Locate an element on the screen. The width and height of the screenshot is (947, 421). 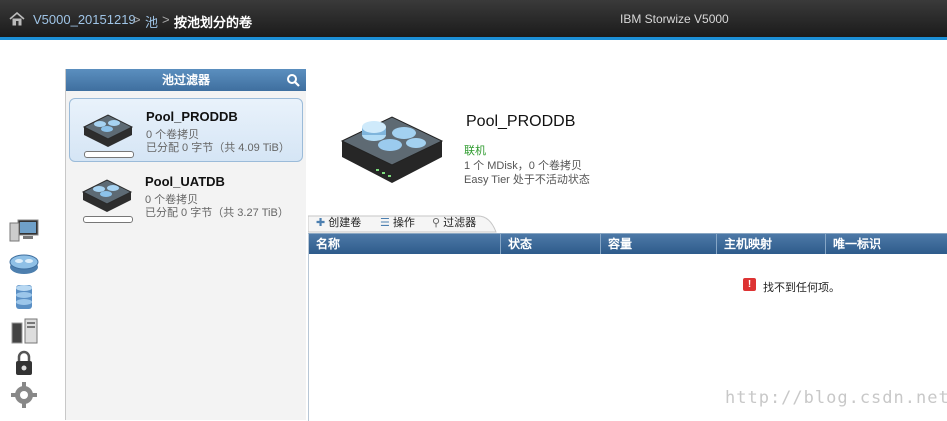
search-icon: ⚲ is located at coordinates (436, 223).